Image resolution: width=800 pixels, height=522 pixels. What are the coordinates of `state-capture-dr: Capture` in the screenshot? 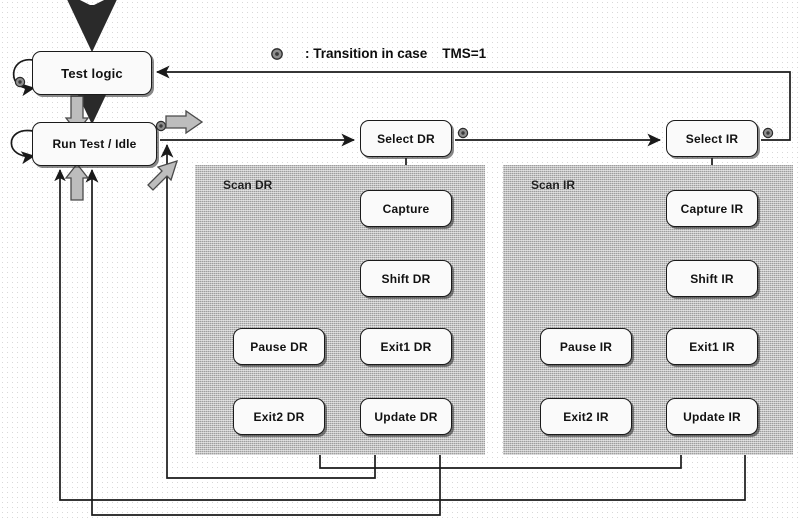 It's located at (406, 208).